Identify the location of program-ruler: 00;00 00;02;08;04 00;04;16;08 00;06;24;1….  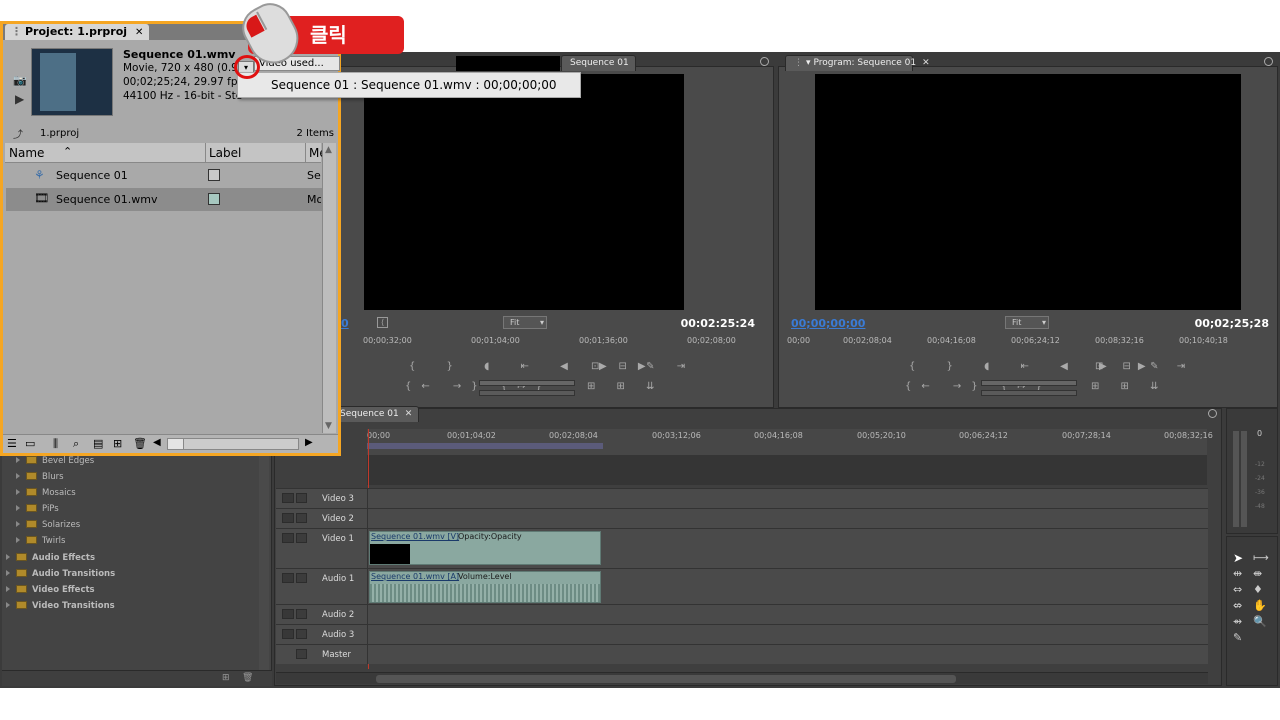
(1028, 341).